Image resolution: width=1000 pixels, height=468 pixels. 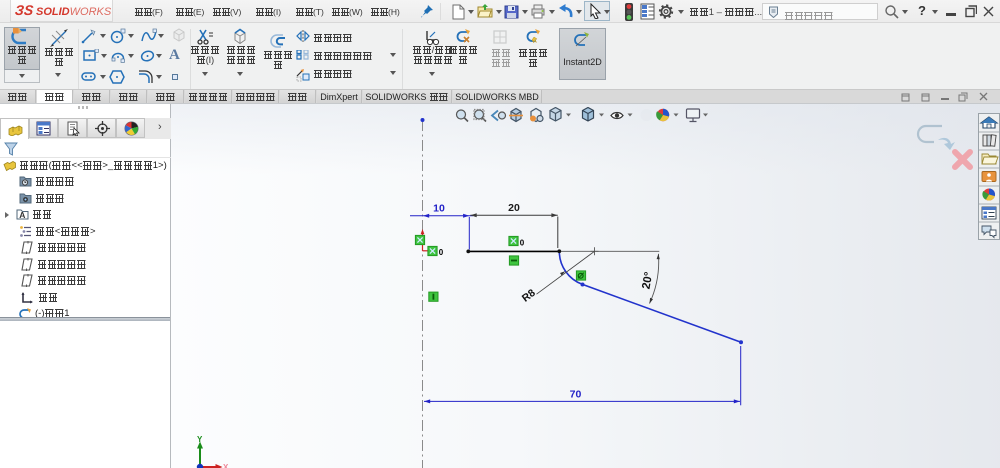 I want to click on svg-text: R8, so click(x=529, y=296).